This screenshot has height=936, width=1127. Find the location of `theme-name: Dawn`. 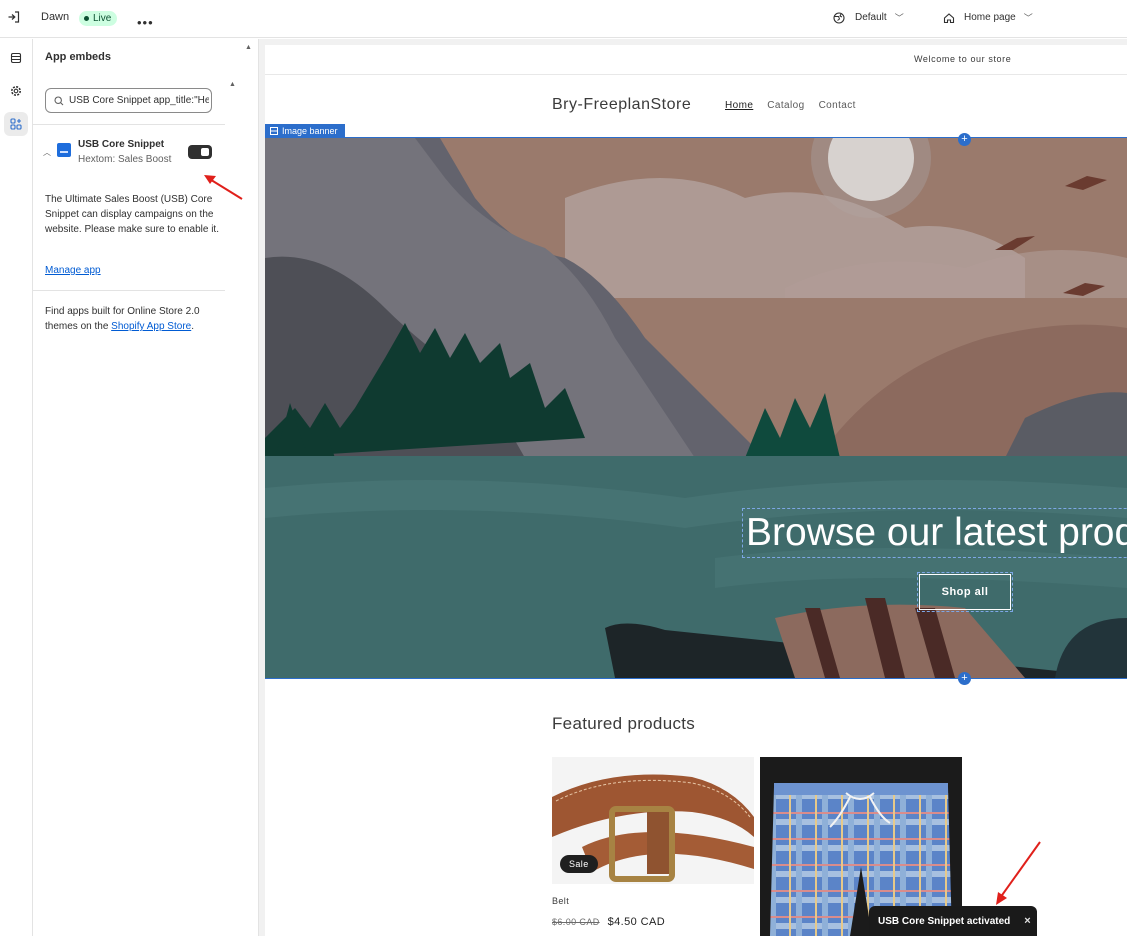

theme-name: Dawn is located at coordinates (55, 17).